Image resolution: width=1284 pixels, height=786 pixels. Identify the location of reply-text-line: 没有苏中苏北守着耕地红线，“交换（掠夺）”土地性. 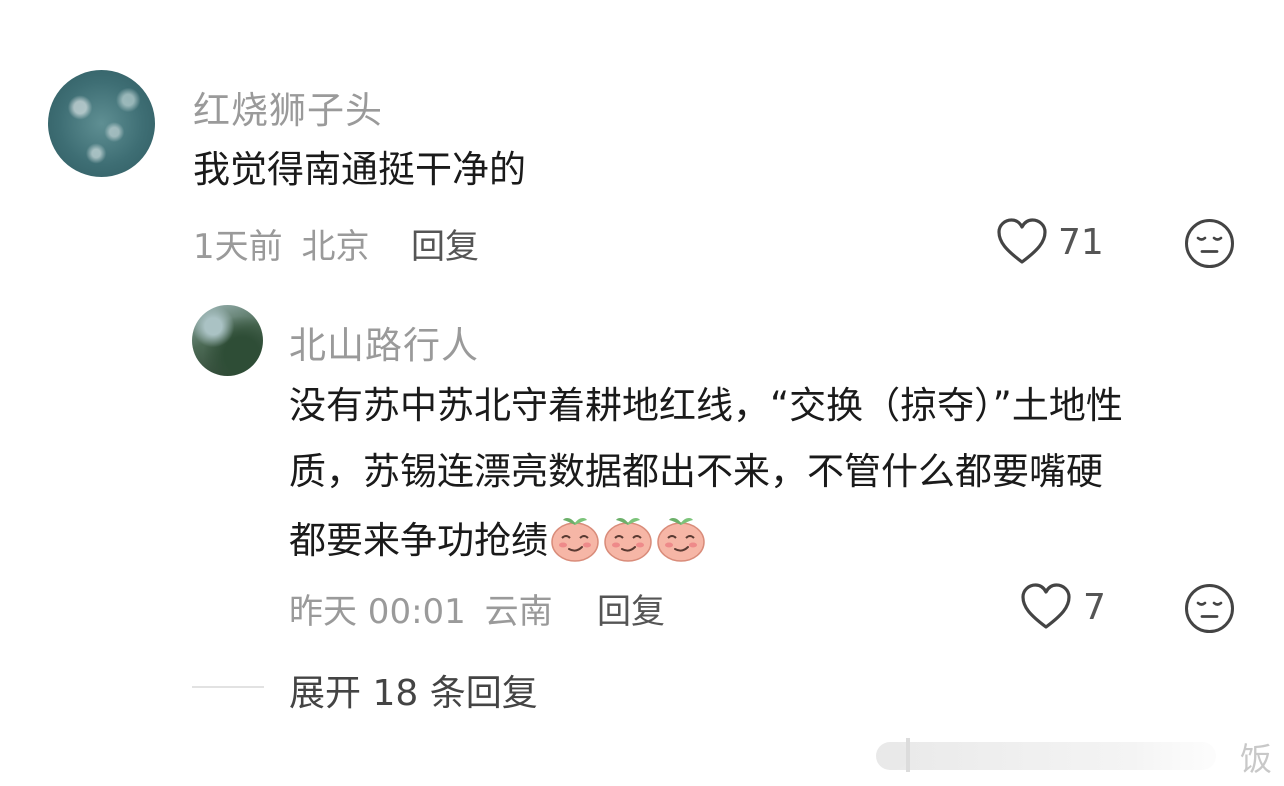
(706, 405).